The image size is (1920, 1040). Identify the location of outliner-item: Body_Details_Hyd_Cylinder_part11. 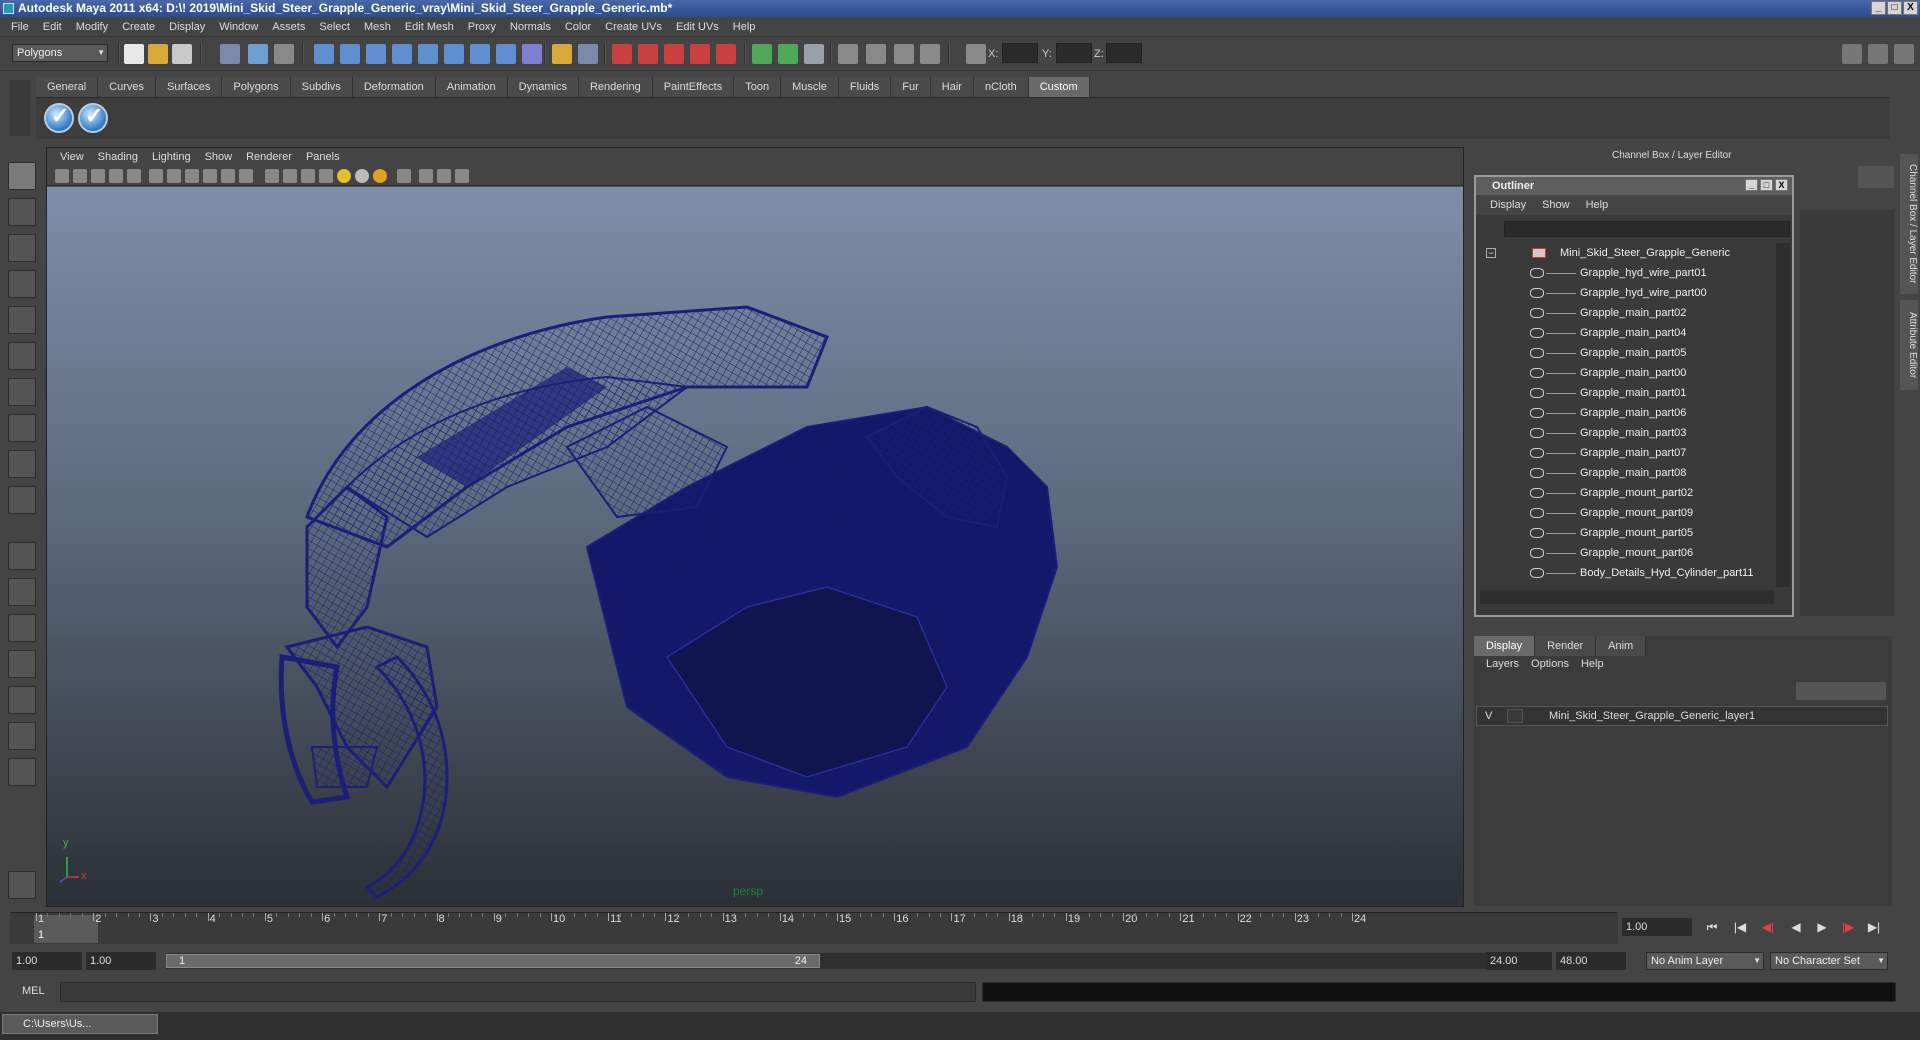
(1627, 573).